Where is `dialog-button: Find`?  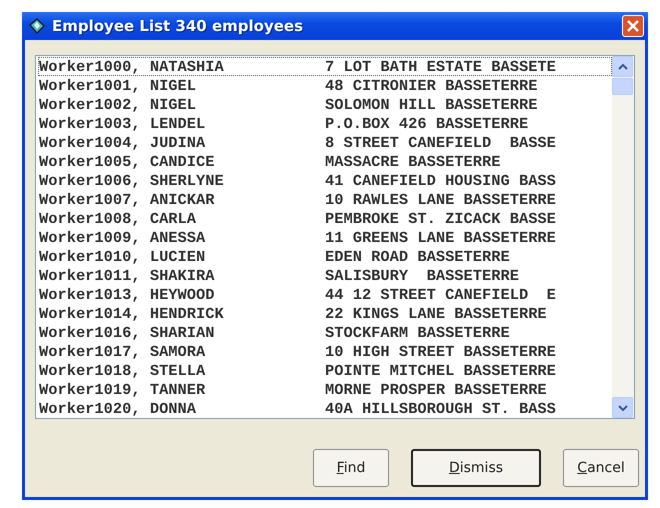
dialog-button: Find is located at coordinates (351, 468).